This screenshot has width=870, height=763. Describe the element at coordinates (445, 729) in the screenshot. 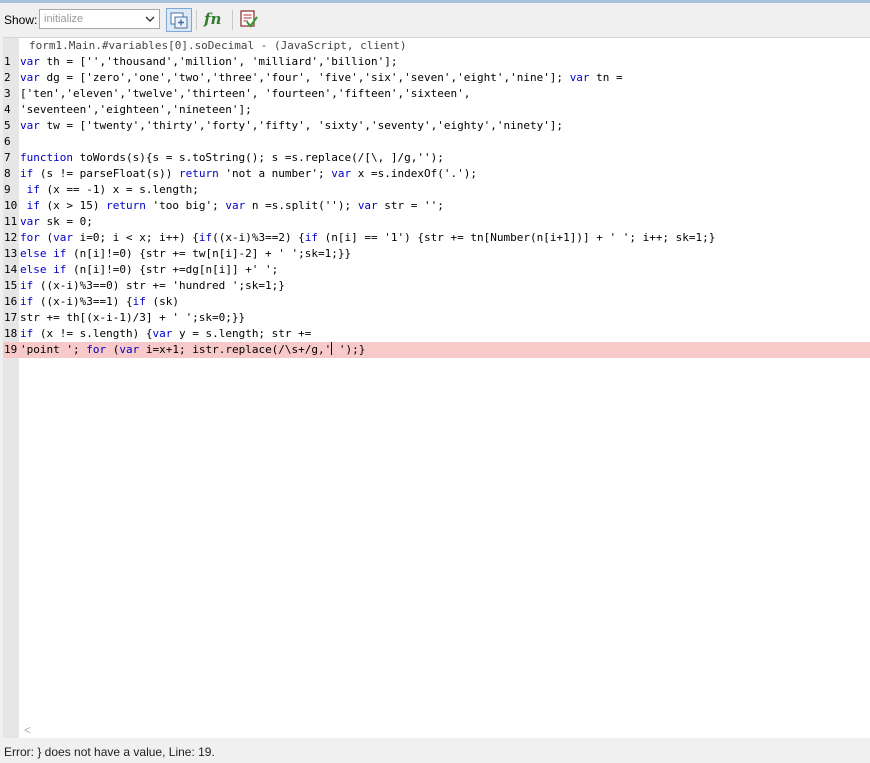

I see `horizontal-scrollbar: <` at that location.